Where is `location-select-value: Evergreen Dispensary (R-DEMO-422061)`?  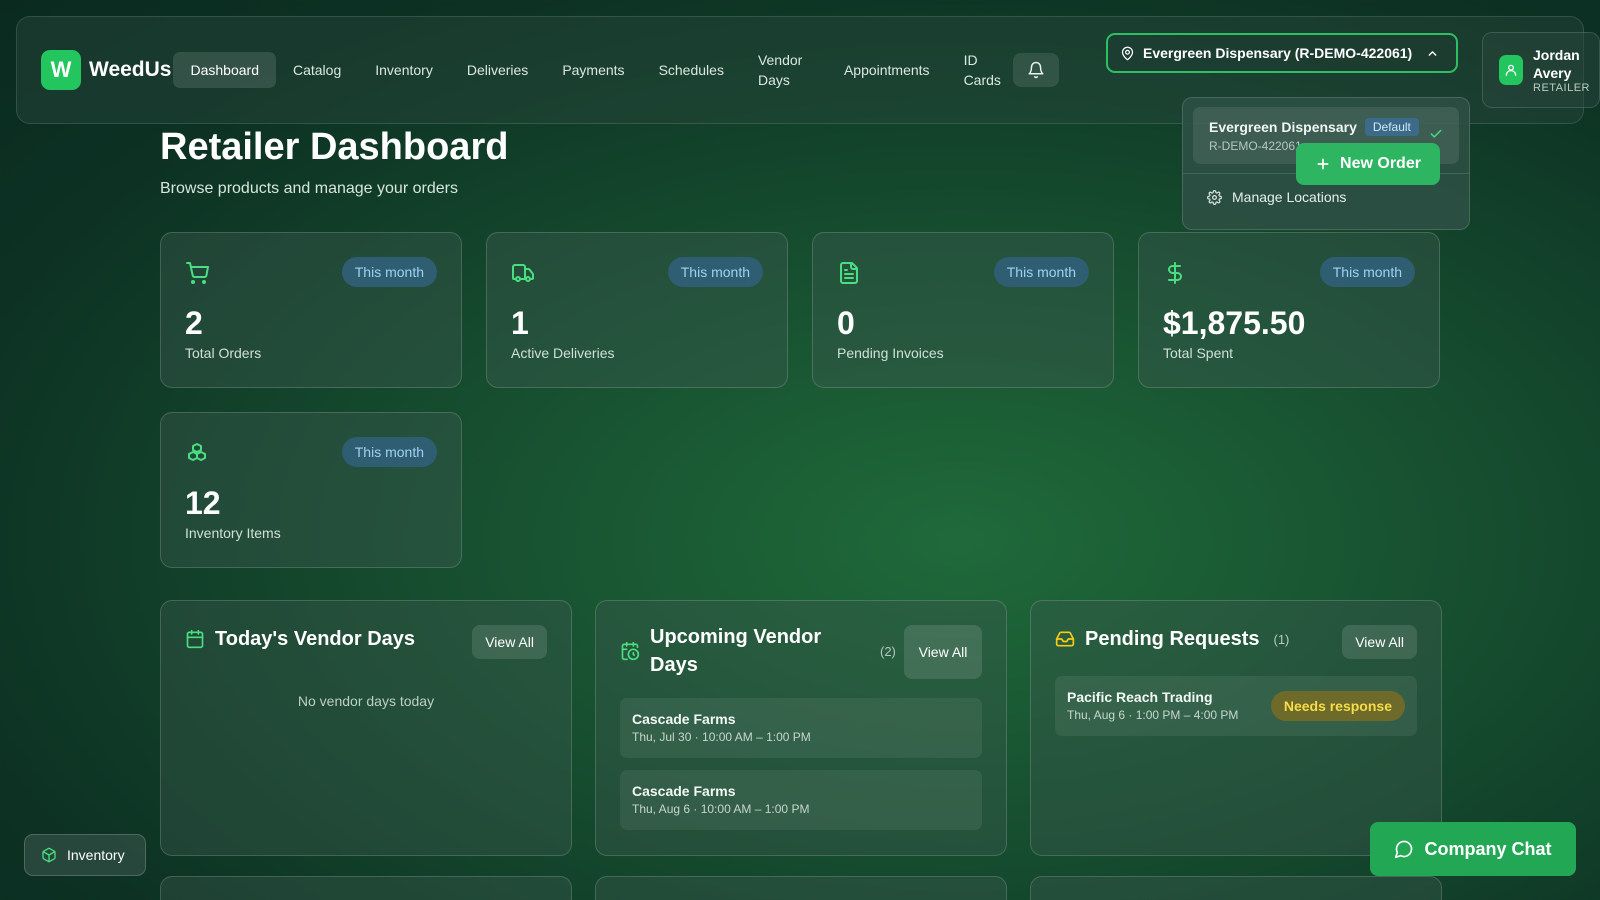
location-select-value: Evergreen Dispensary (R-DEMO-422061) is located at coordinates (1278, 53).